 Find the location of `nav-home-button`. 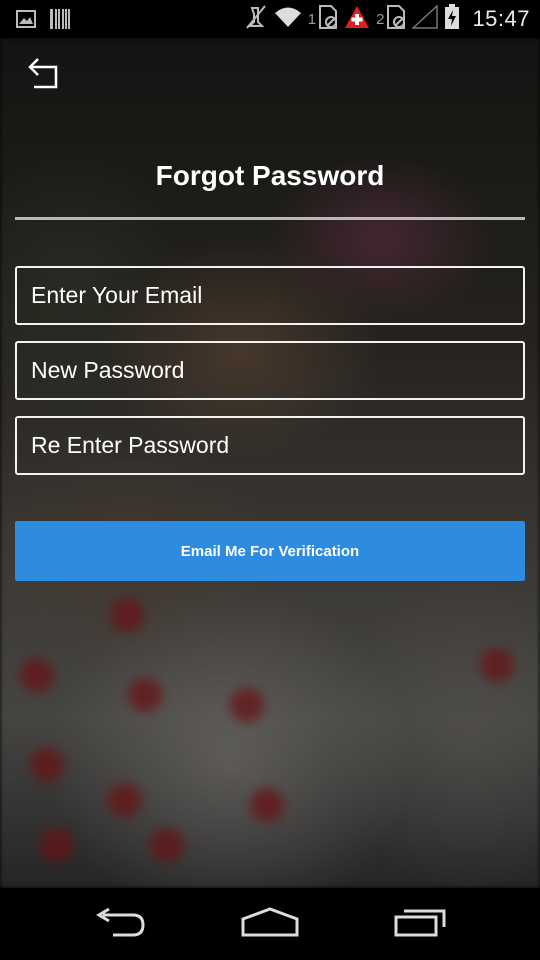

nav-home-button is located at coordinates (270, 924).